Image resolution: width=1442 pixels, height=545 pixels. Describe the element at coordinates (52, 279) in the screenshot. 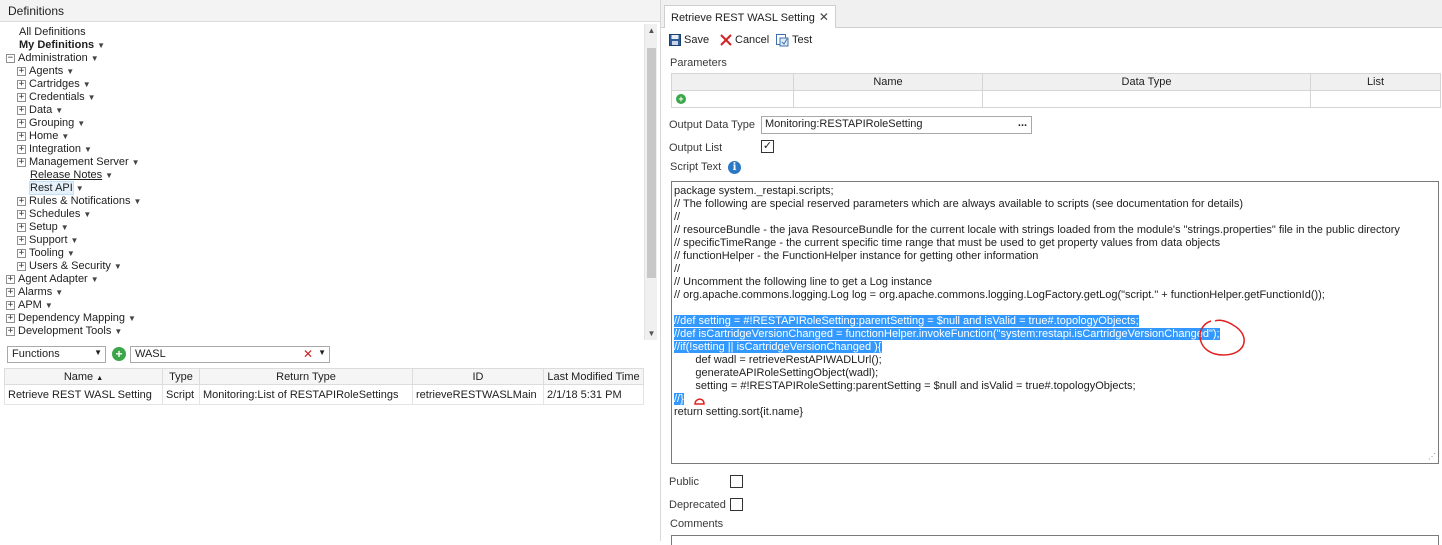

I see `tree-item: + Agent Adapter ▼` at that location.